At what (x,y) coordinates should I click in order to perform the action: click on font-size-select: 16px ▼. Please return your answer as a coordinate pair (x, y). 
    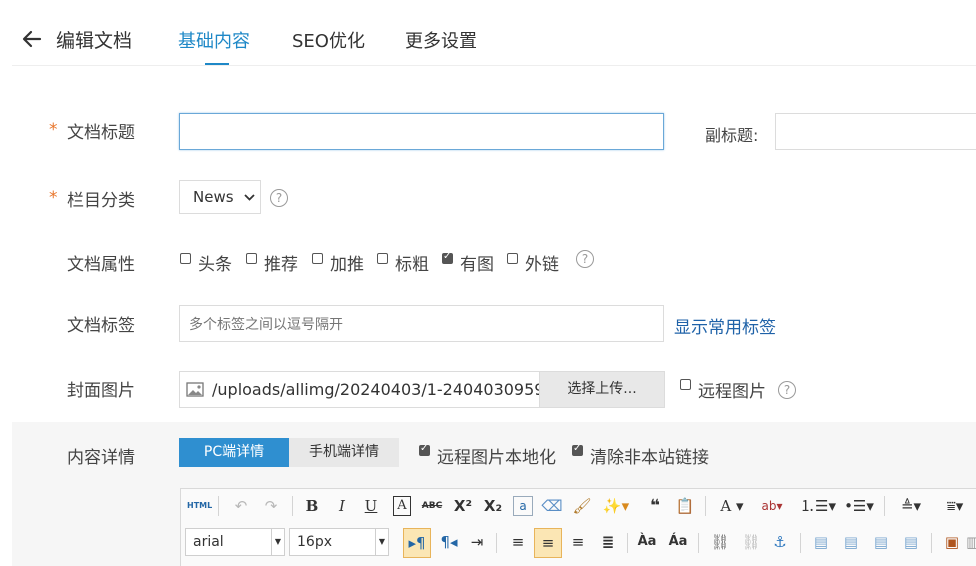
    Looking at the image, I should click on (339, 542).